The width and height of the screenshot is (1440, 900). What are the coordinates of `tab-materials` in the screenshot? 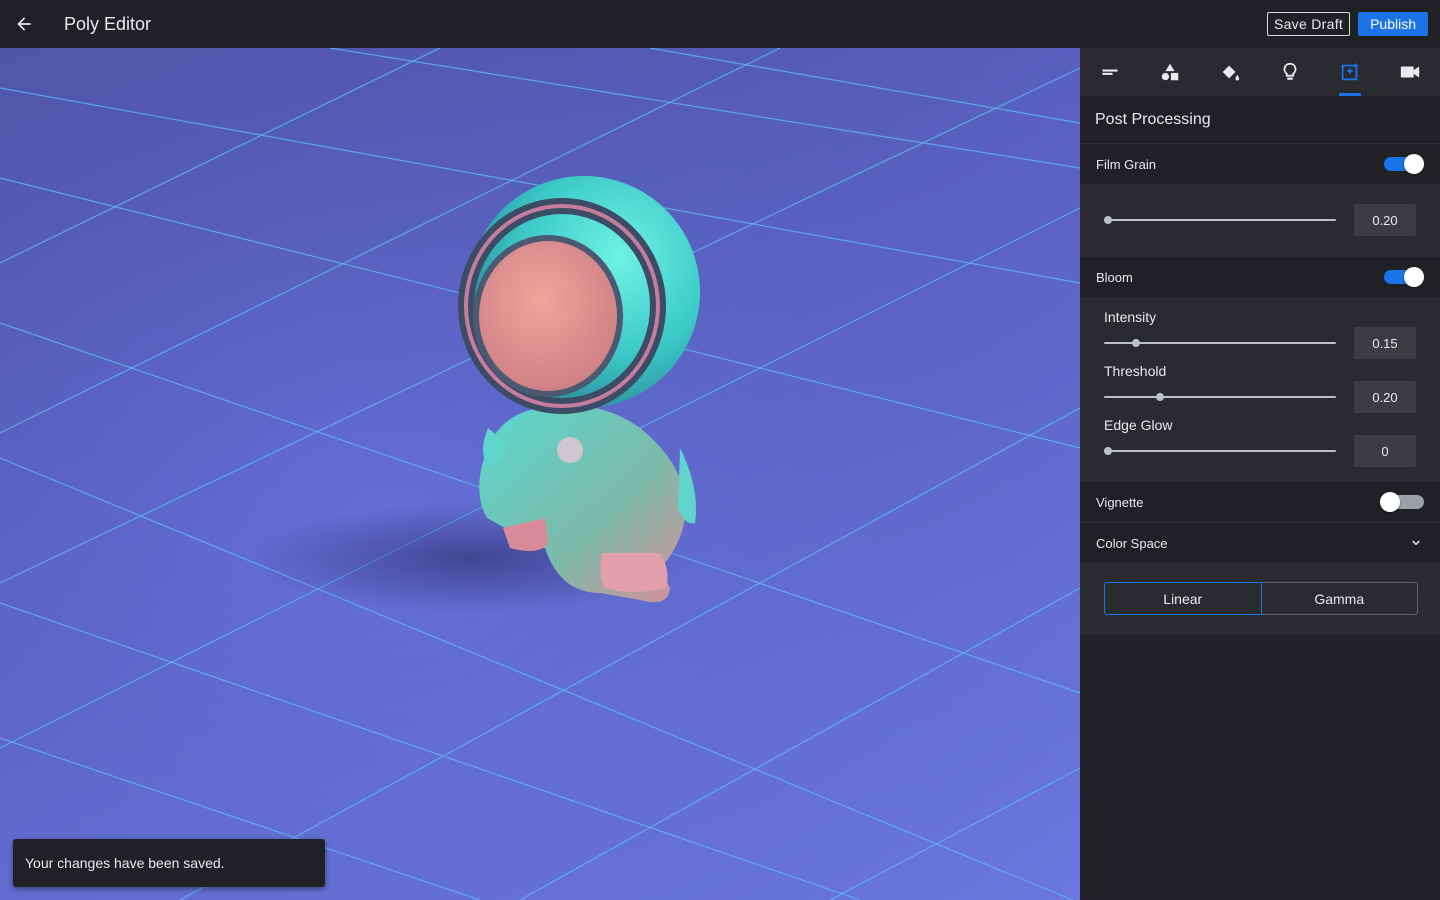 It's located at (1230, 72).